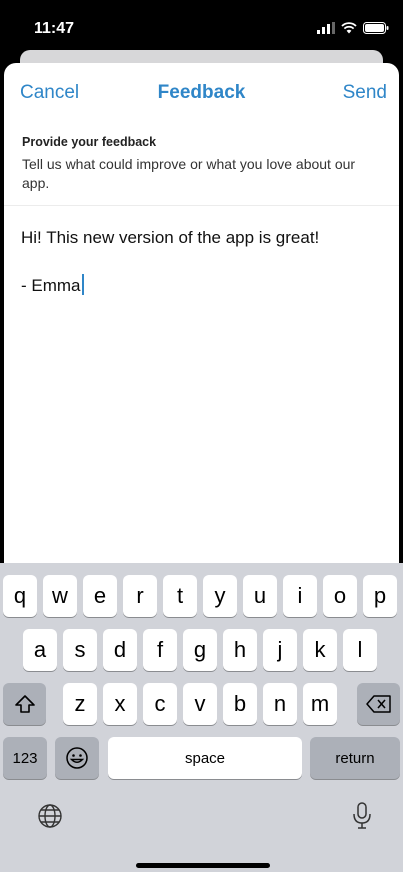 This screenshot has height=872, width=403. Describe the element at coordinates (100, 596) in the screenshot. I see `key-e: e` at that location.